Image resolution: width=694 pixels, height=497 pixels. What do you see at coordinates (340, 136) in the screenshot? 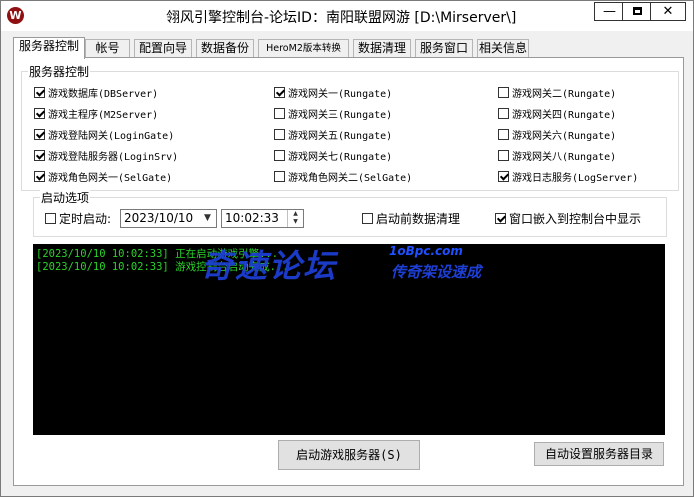
I see `checkbox-label: 游戏网关五(Rungate)` at bounding box center [340, 136].